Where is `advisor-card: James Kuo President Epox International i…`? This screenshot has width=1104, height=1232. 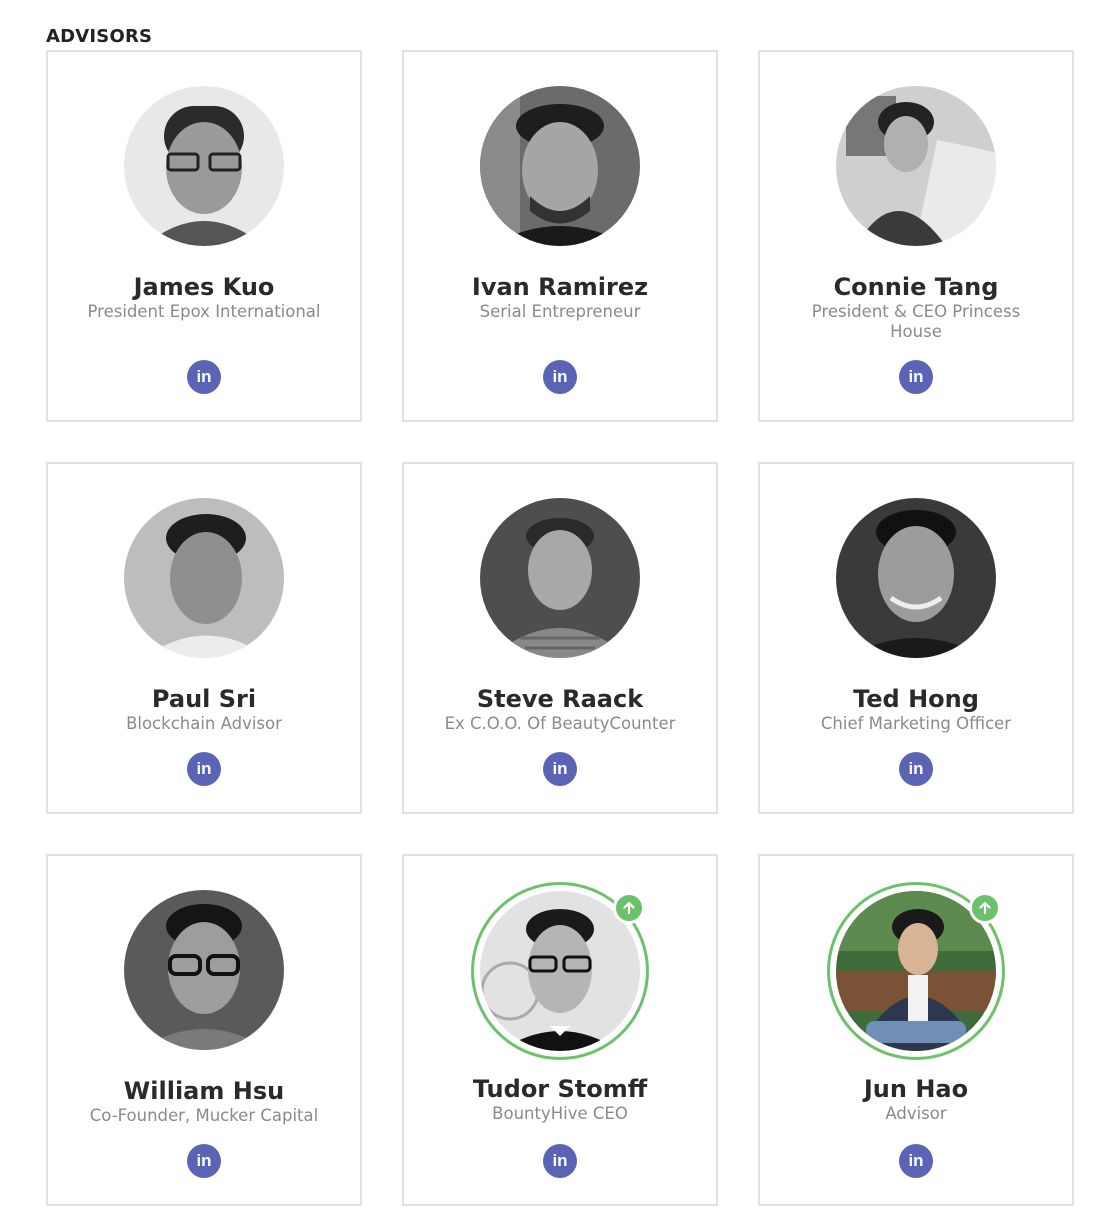 advisor-card: James Kuo President Epox International i… is located at coordinates (204, 236).